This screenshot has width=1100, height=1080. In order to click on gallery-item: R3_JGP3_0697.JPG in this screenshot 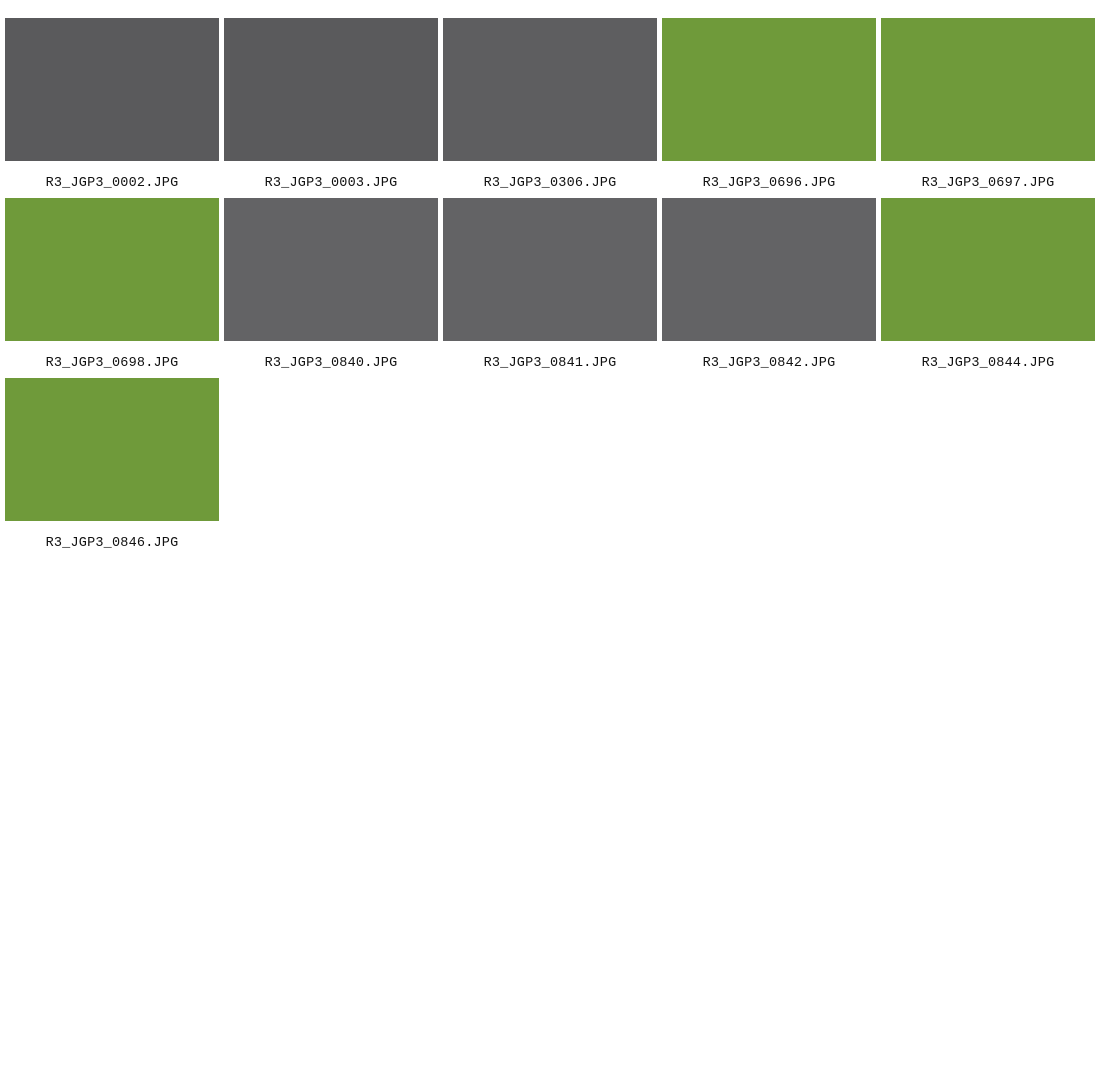, I will do `click(988, 108)`.